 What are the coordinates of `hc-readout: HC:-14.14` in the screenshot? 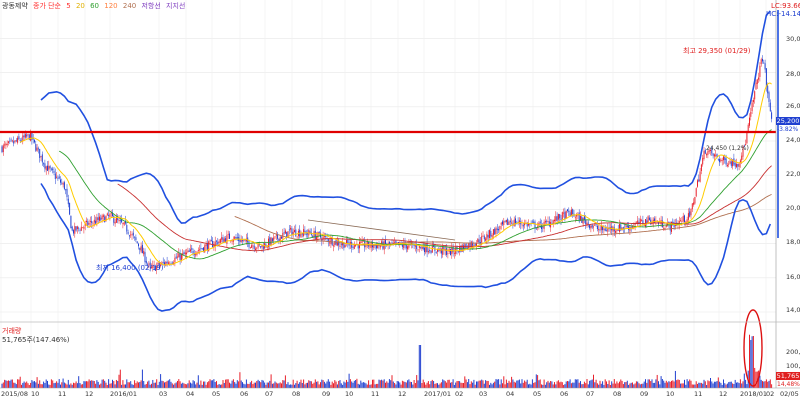 It's located at (783, 14).